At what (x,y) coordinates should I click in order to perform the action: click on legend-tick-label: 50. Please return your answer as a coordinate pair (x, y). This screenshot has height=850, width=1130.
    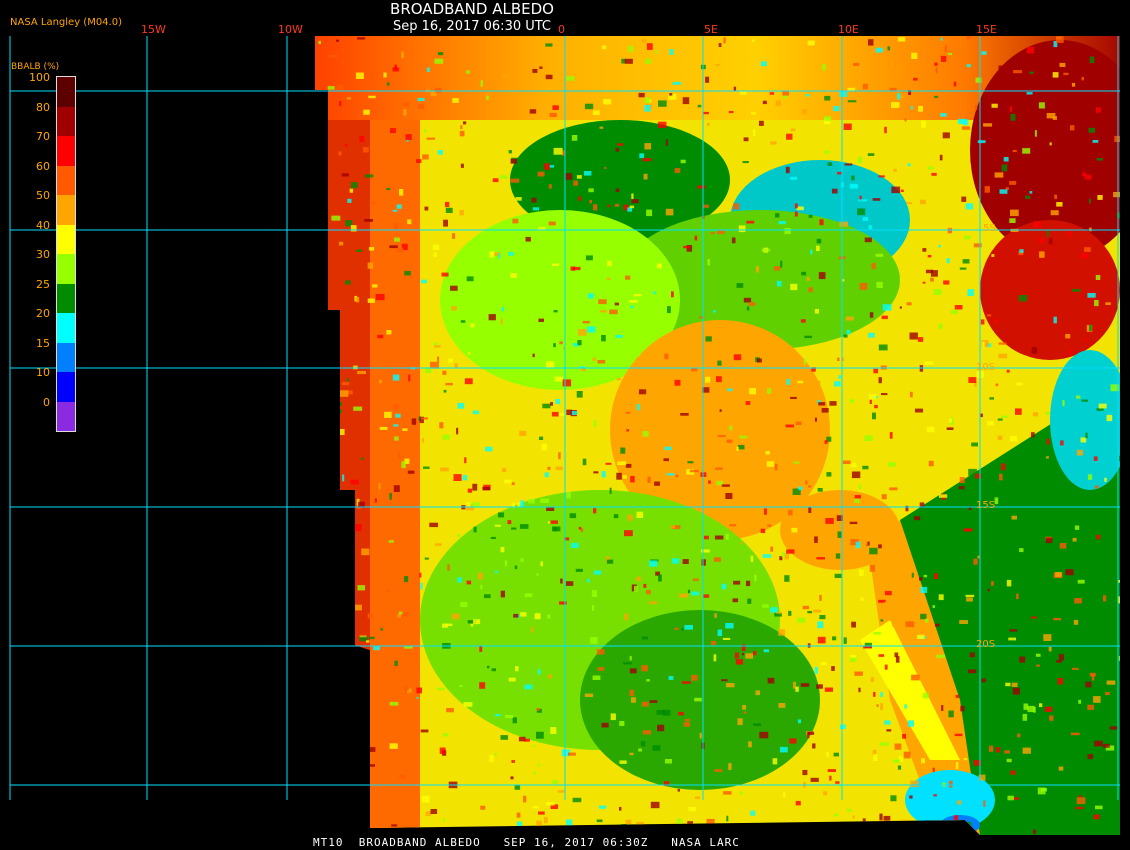
    Looking at the image, I should click on (43, 195).